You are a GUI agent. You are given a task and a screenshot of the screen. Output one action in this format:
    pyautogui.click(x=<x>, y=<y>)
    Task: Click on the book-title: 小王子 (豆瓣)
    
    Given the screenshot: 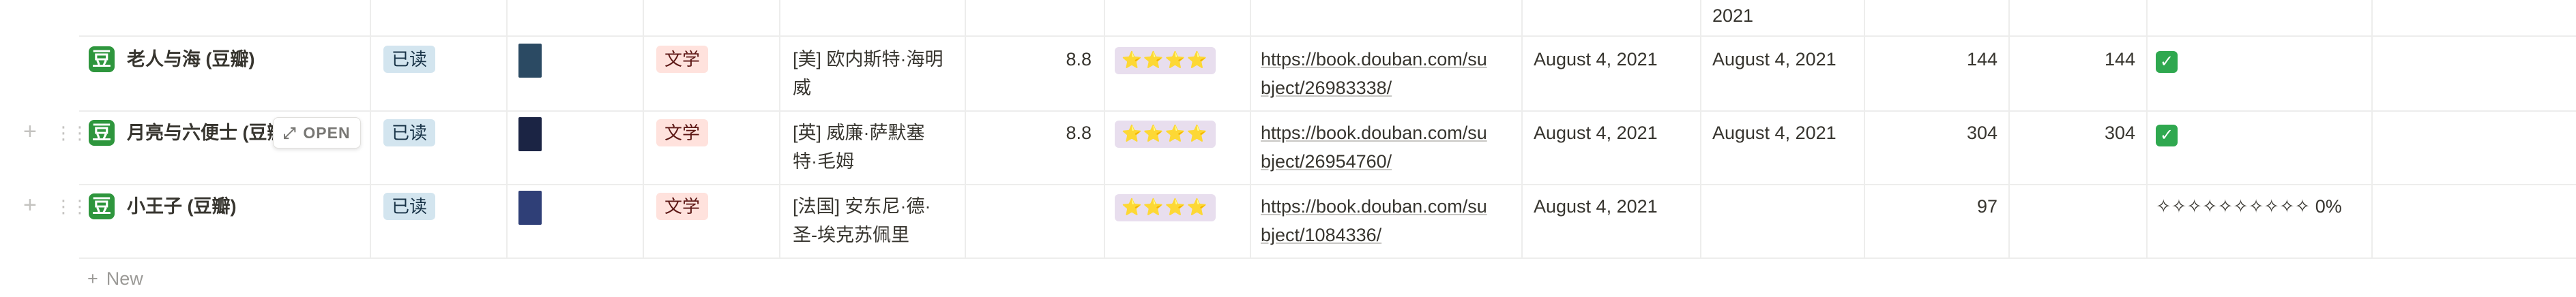 What is the action you would take?
    pyautogui.click(x=182, y=206)
    